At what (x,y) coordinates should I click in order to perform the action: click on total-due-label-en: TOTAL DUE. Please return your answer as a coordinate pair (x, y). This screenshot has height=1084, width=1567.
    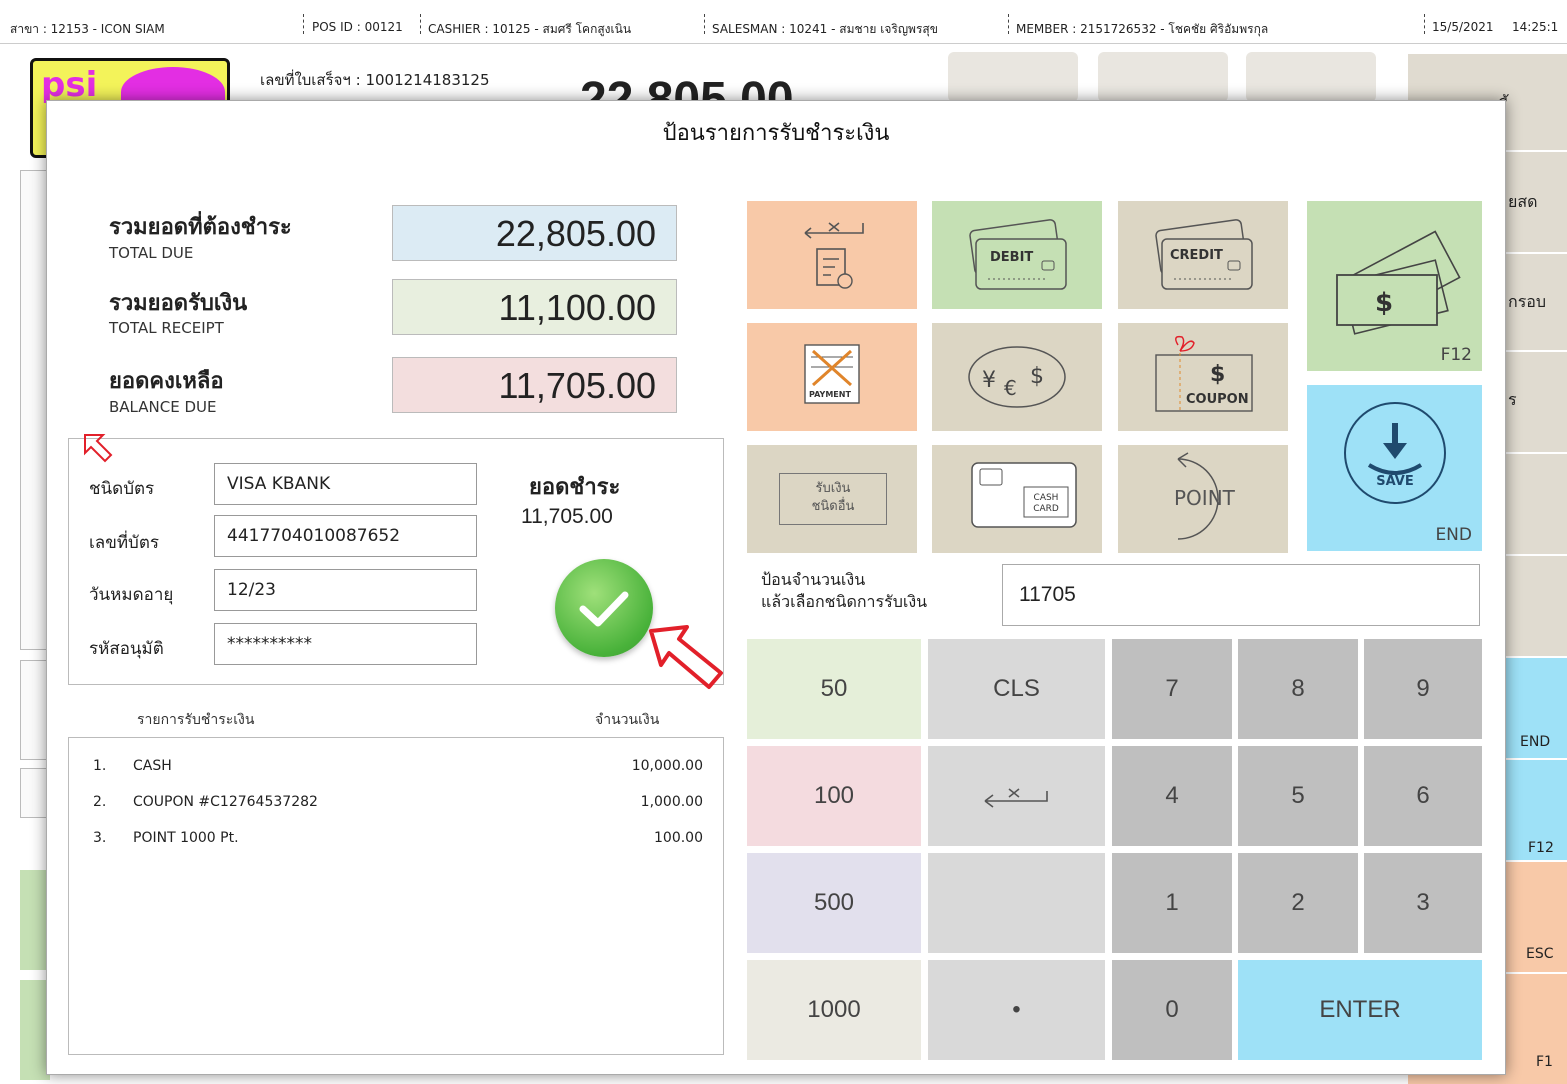
    Looking at the image, I should click on (151, 253).